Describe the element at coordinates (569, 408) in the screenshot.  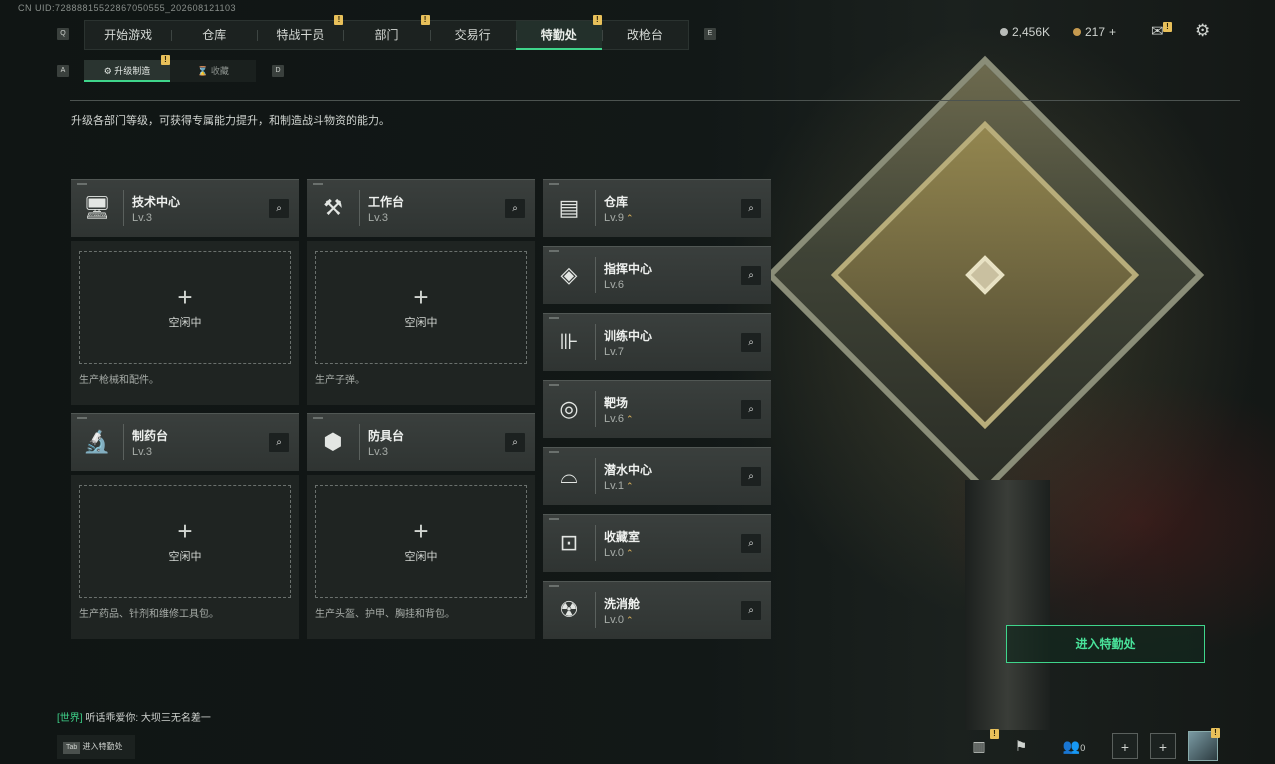
I see `target-icon: ◎` at that location.